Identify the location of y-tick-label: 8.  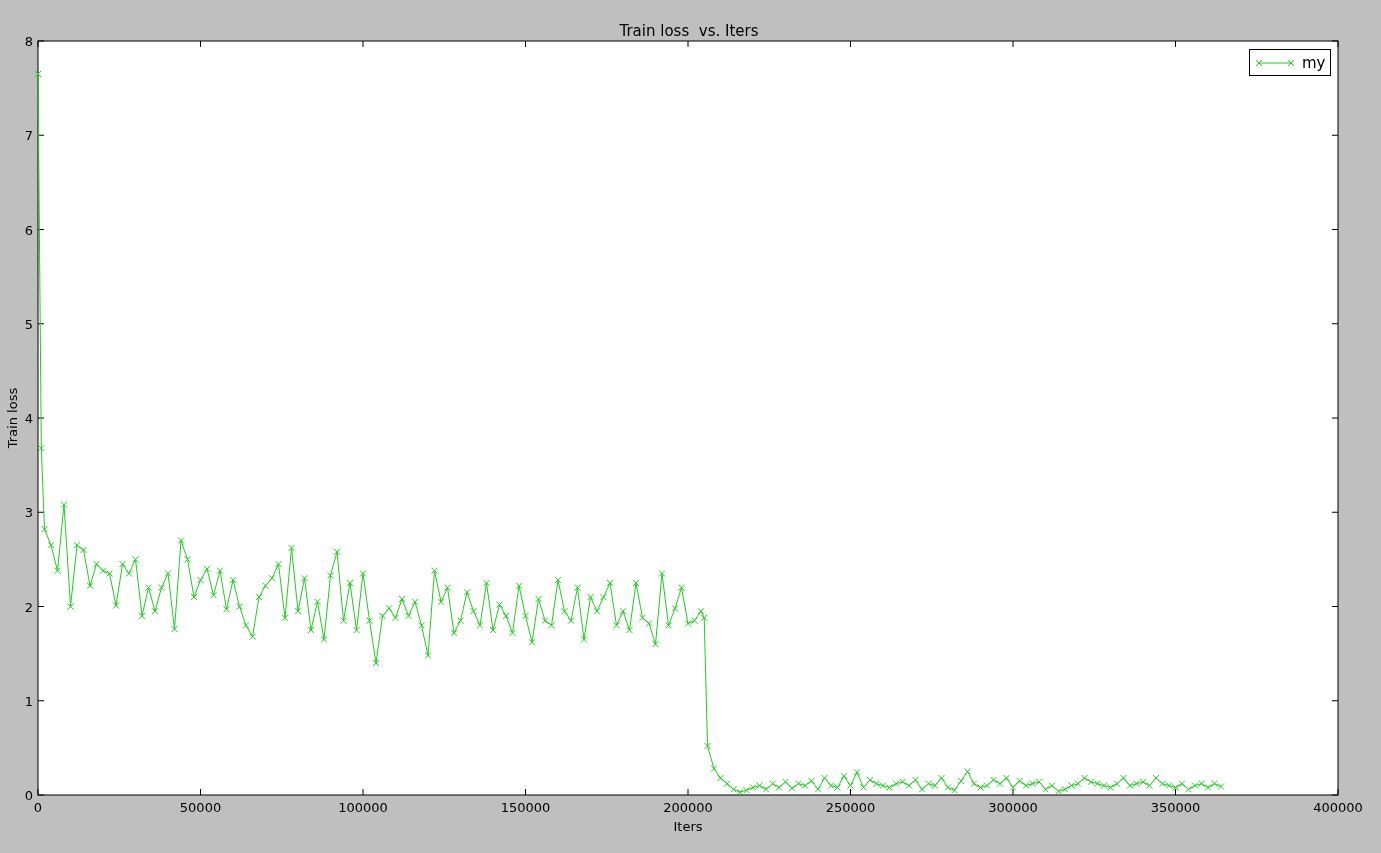
(28, 41).